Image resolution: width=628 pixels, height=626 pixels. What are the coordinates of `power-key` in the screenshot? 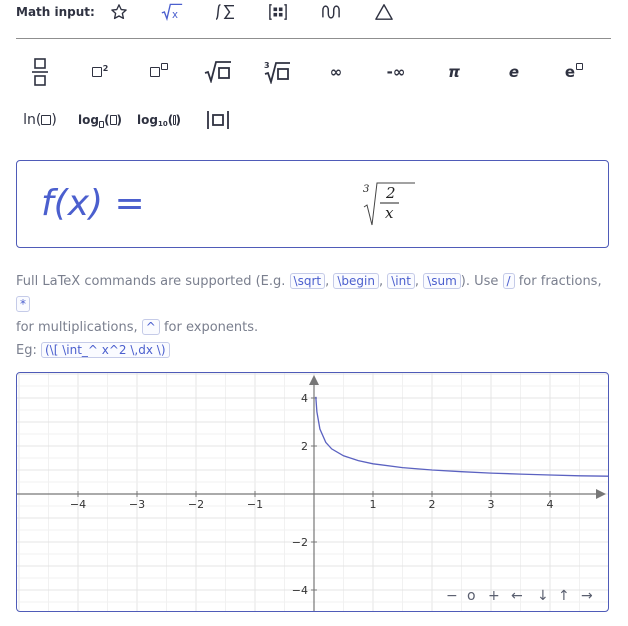 It's located at (159, 72).